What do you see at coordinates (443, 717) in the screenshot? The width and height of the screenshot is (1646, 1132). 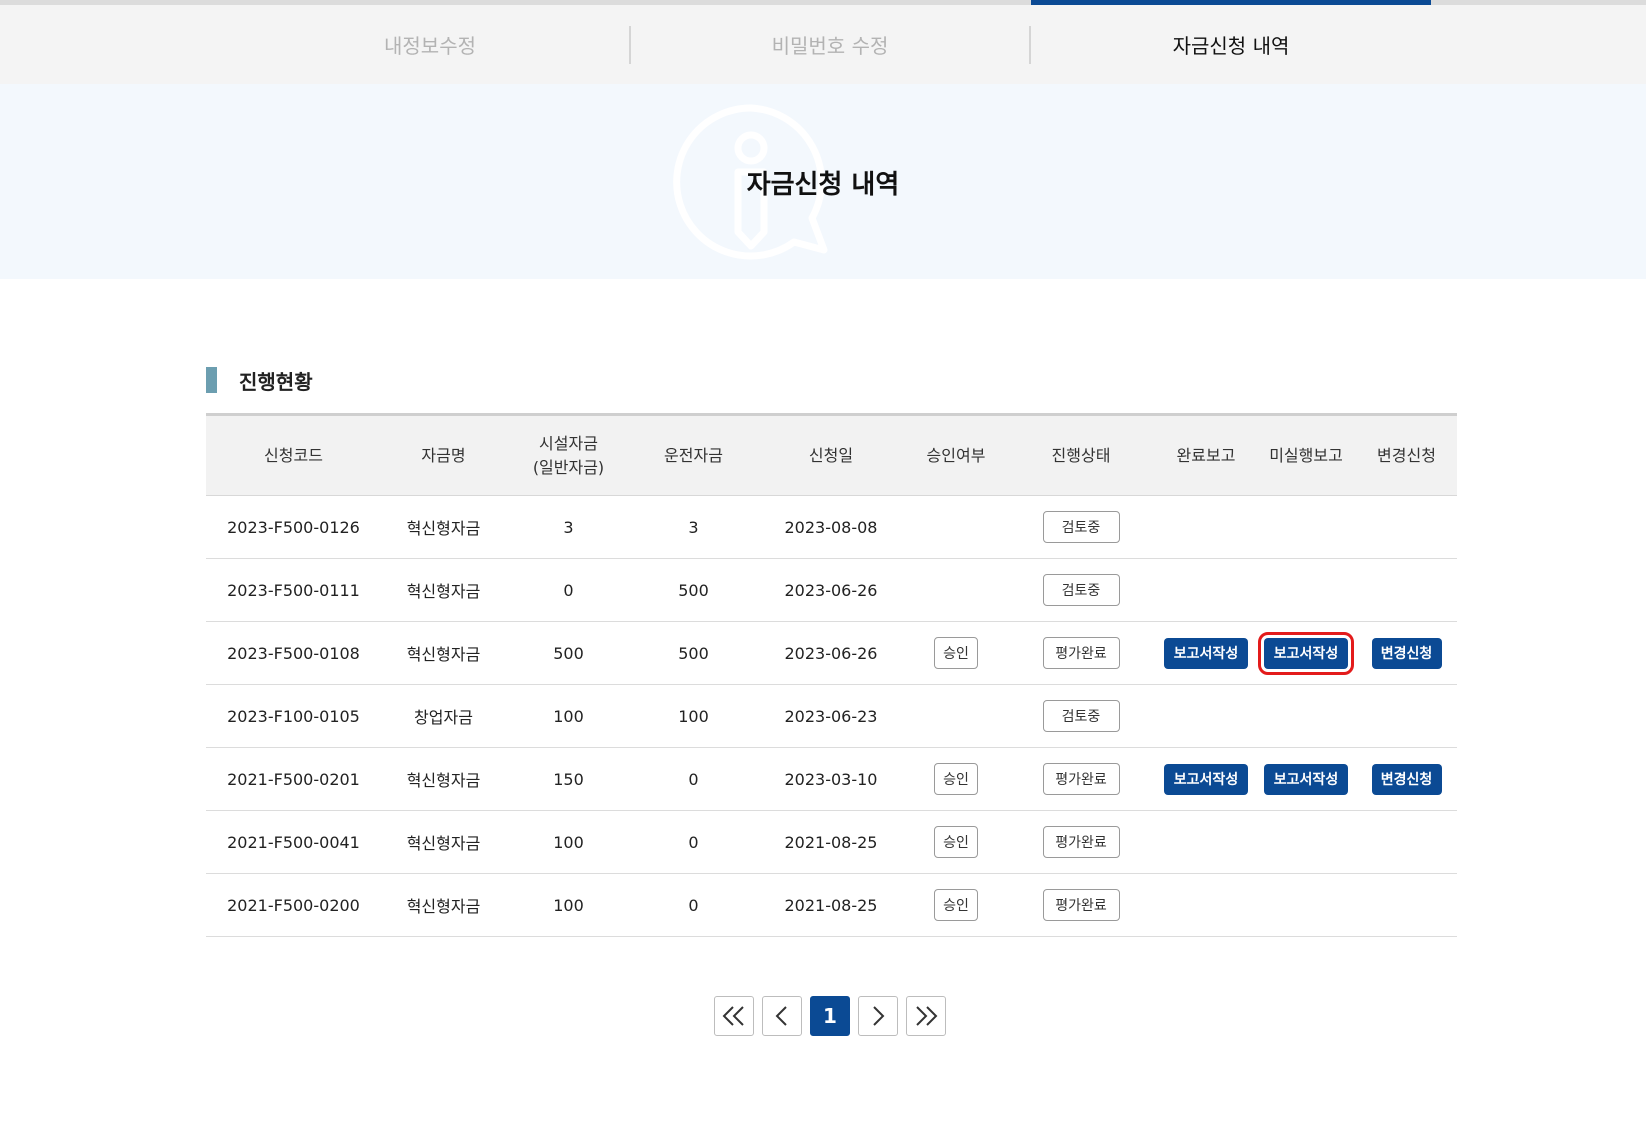 I see `cell-fund-name: 창업자금` at bounding box center [443, 717].